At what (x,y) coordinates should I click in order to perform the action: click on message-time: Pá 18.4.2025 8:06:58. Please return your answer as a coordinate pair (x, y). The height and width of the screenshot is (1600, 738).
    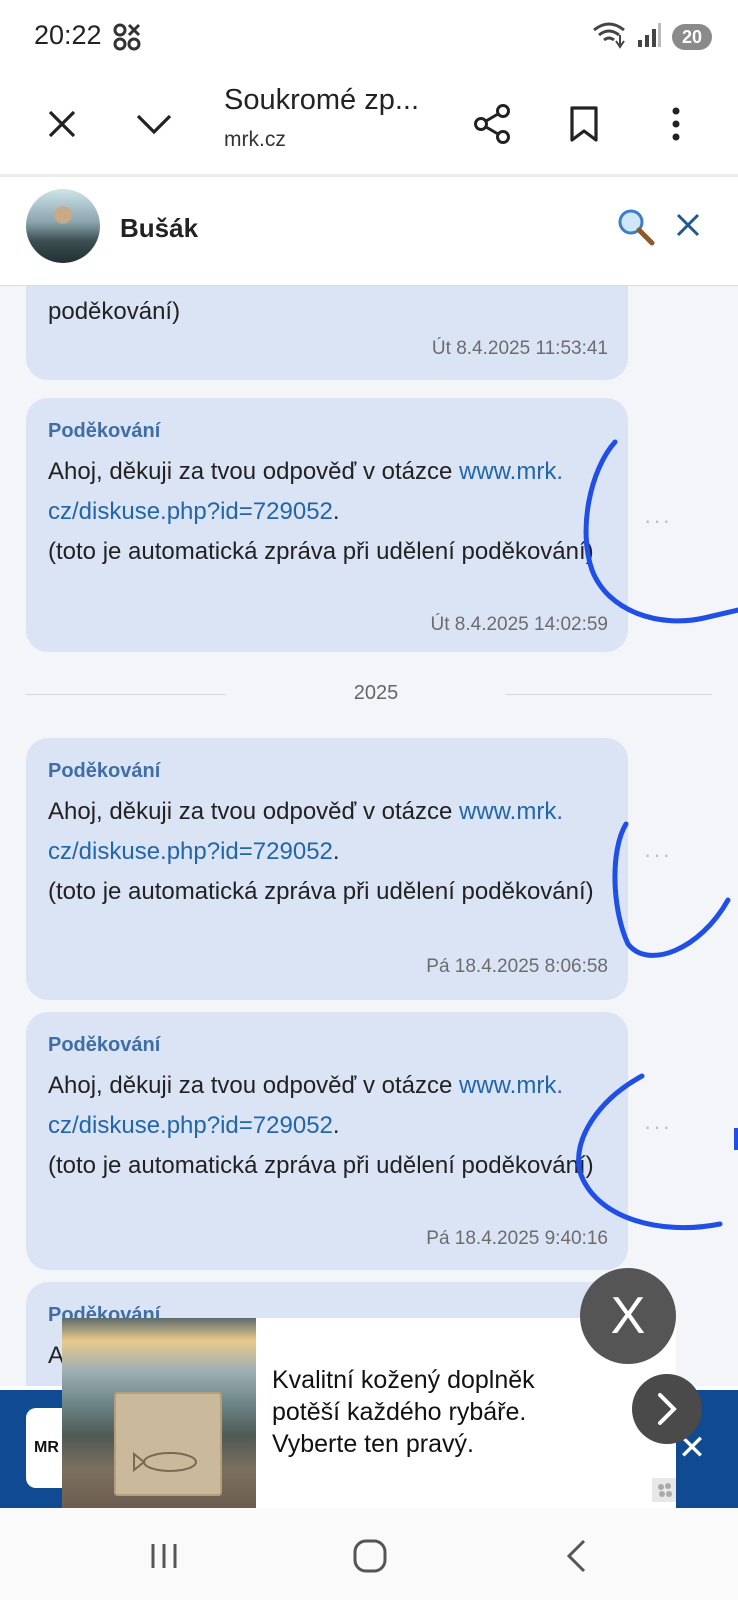
    Looking at the image, I should click on (517, 966).